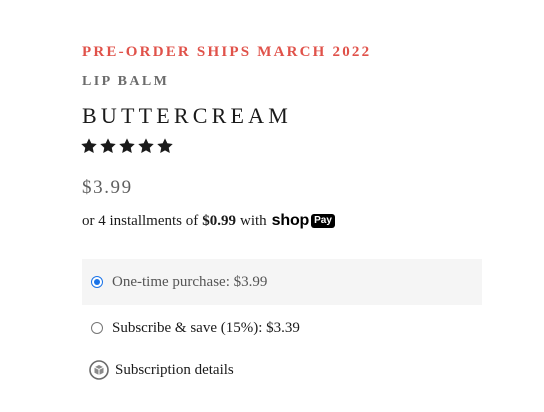  Describe the element at coordinates (107, 187) in the screenshot. I see `product-price: $3.99` at that location.